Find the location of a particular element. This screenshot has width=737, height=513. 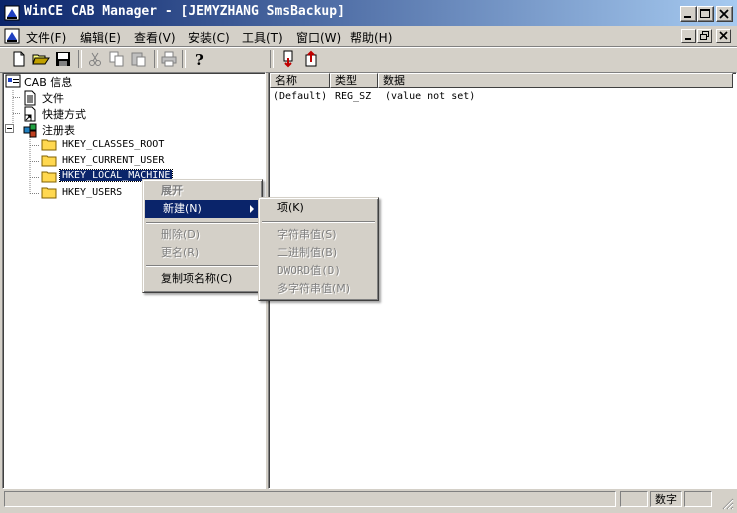

save-icon is located at coordinates (63, 59).